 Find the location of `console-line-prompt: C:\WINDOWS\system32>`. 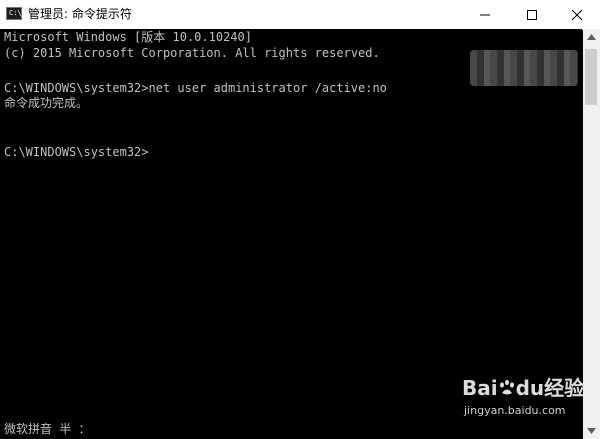

console-line-prompt: C:\WINDOWS\system32> is located at coordinates (76, 152).